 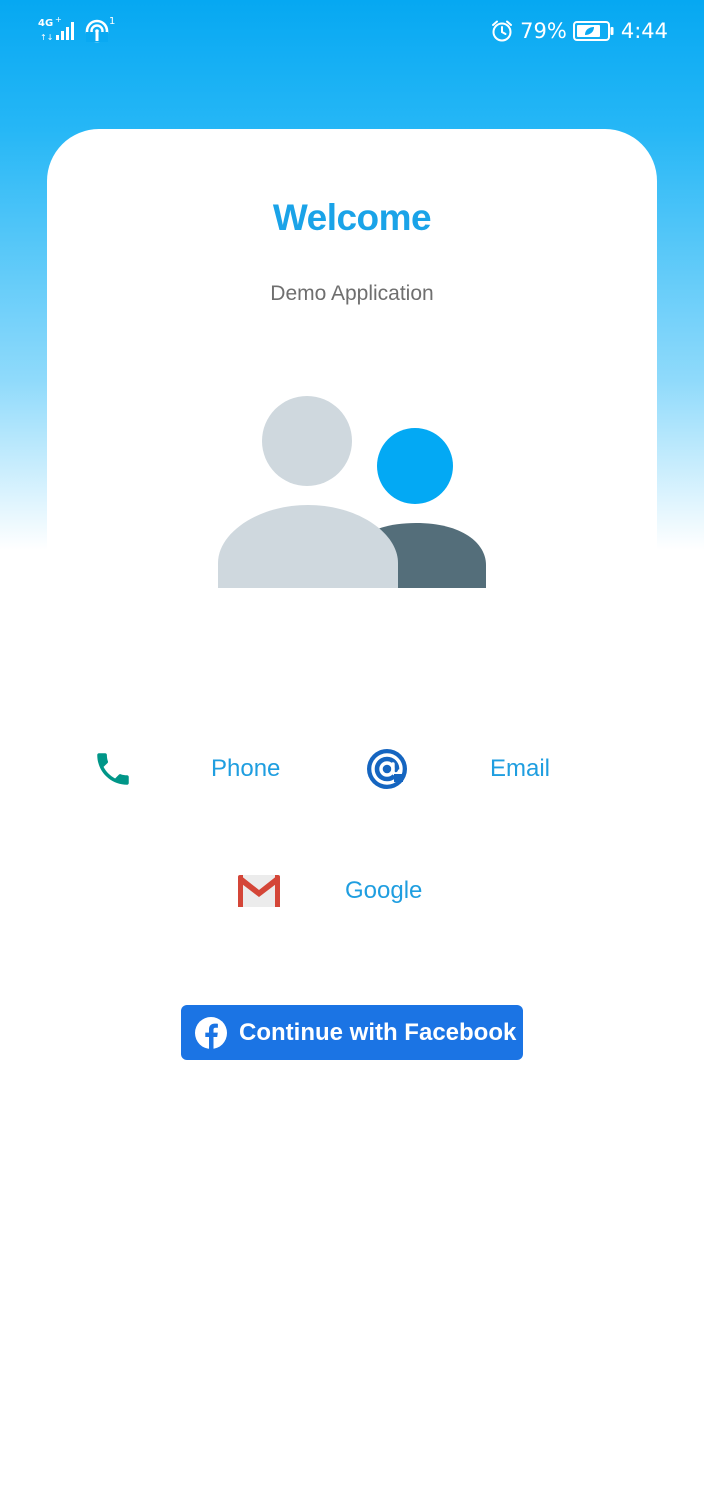 I want to click on google-login-option: Google, so click(x=329, y=891).